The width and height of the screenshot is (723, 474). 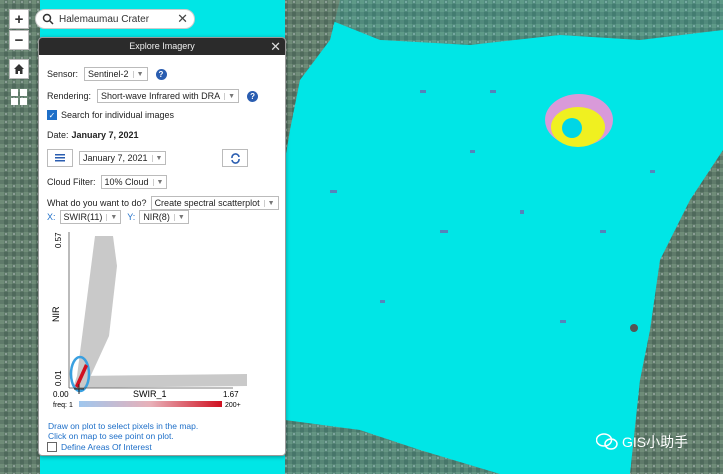 I want to click on x-axis-title: SWIR_1, so click(x=150, y=394).